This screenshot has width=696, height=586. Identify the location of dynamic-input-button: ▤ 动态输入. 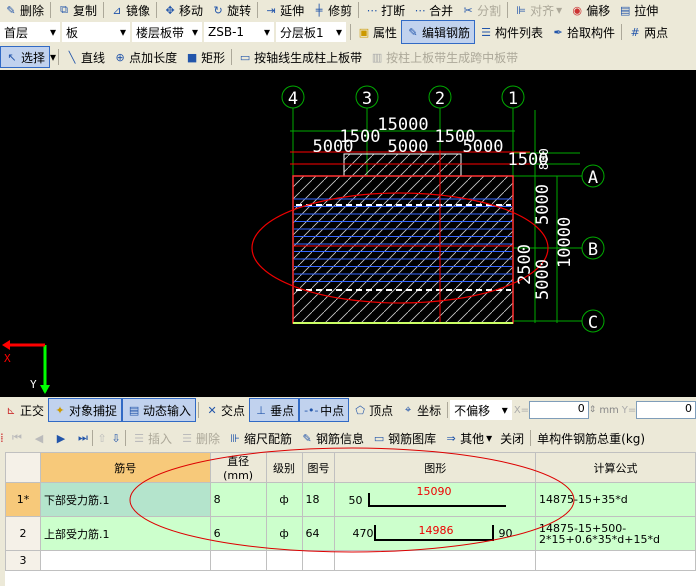
(159, 410).